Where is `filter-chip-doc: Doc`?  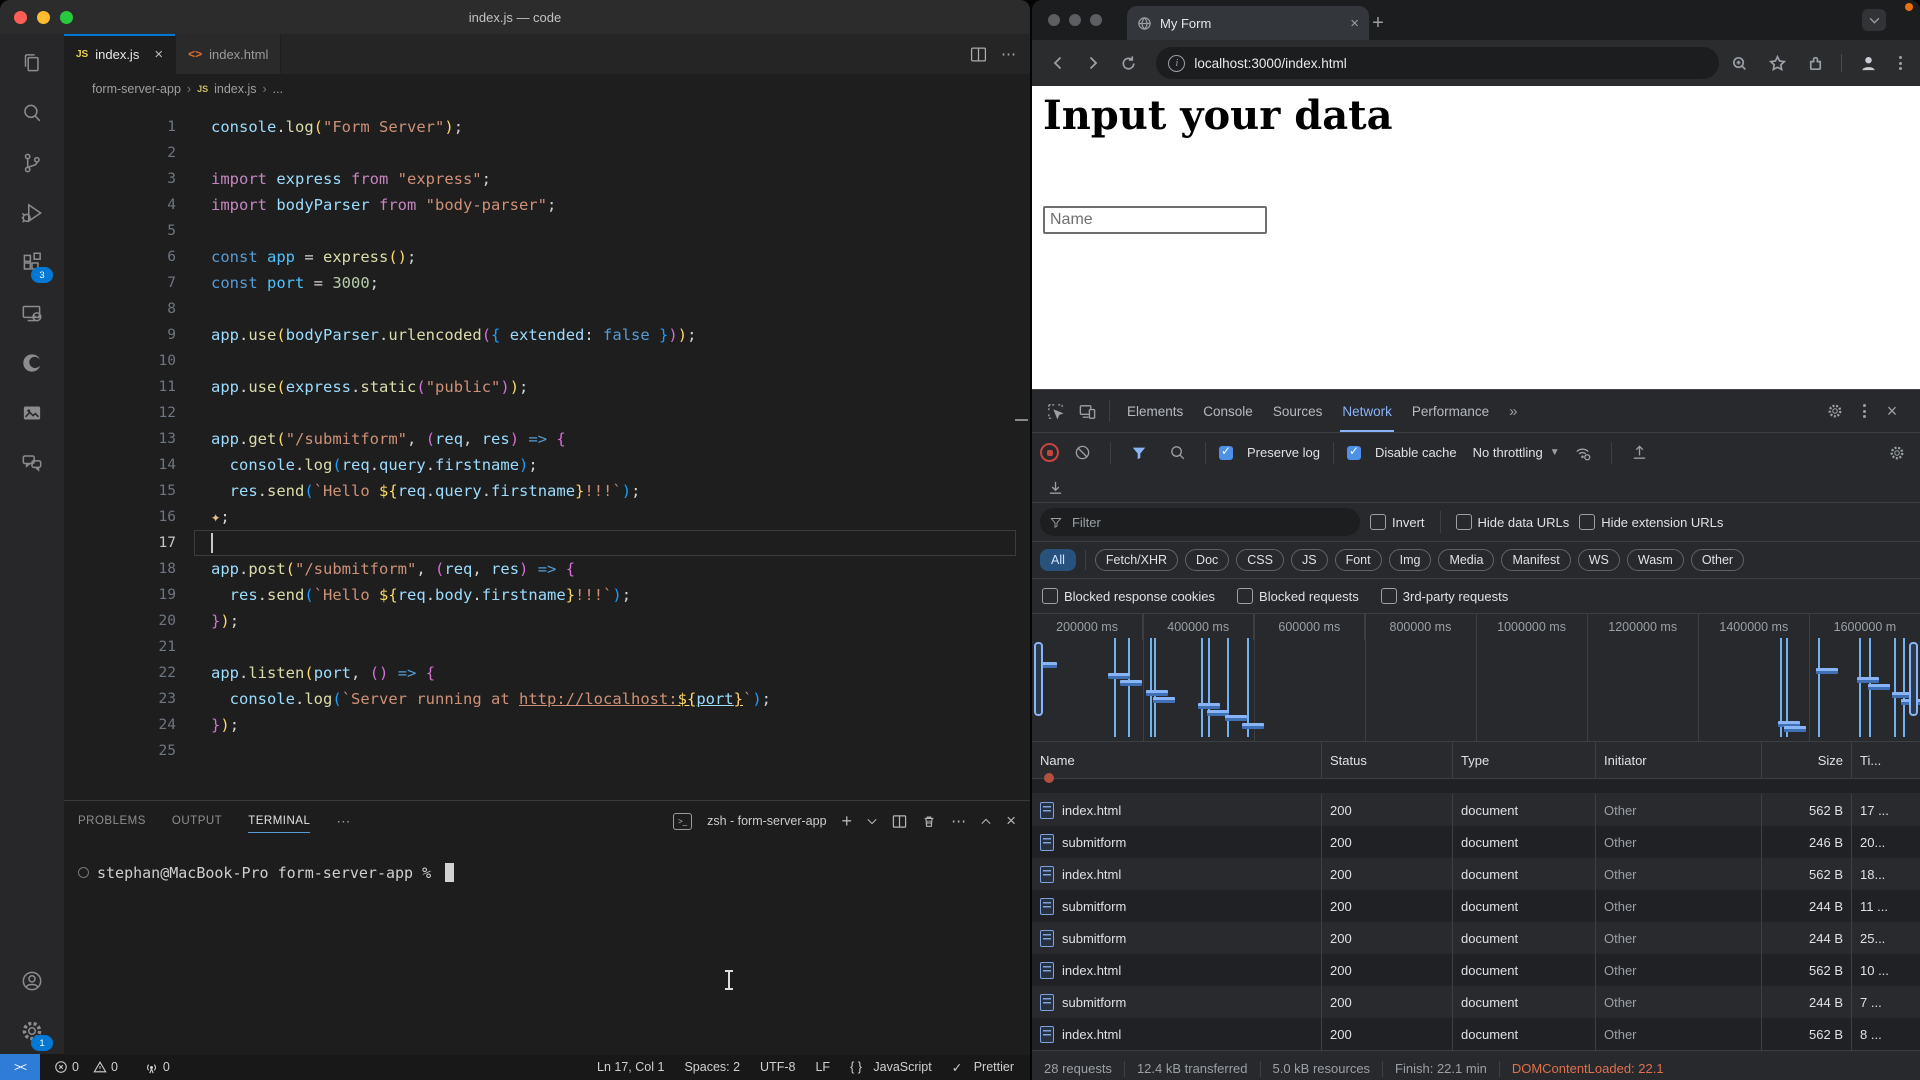
filter-chip-doc: Doc is located at coordinates (1207, 560).